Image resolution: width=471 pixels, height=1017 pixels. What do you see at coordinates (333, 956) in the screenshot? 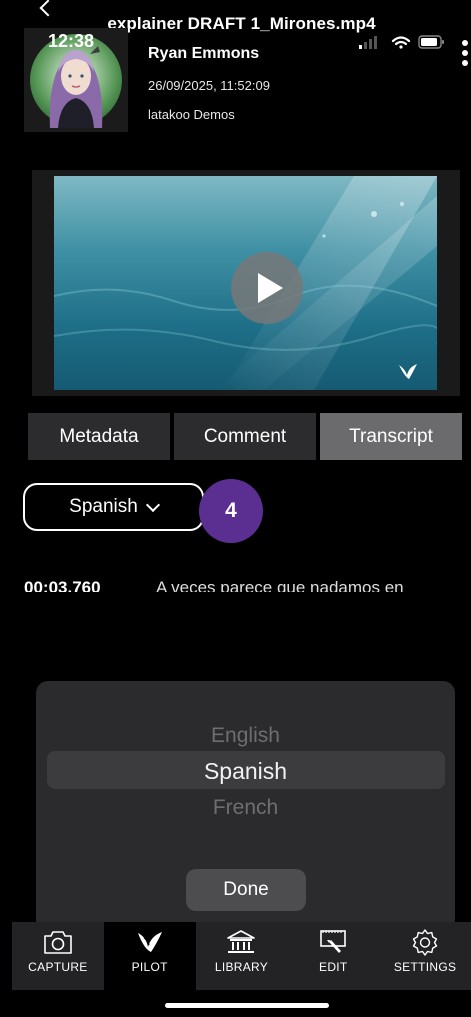
I see `nav-edit: EDIT` at bounding box center [333, 956].